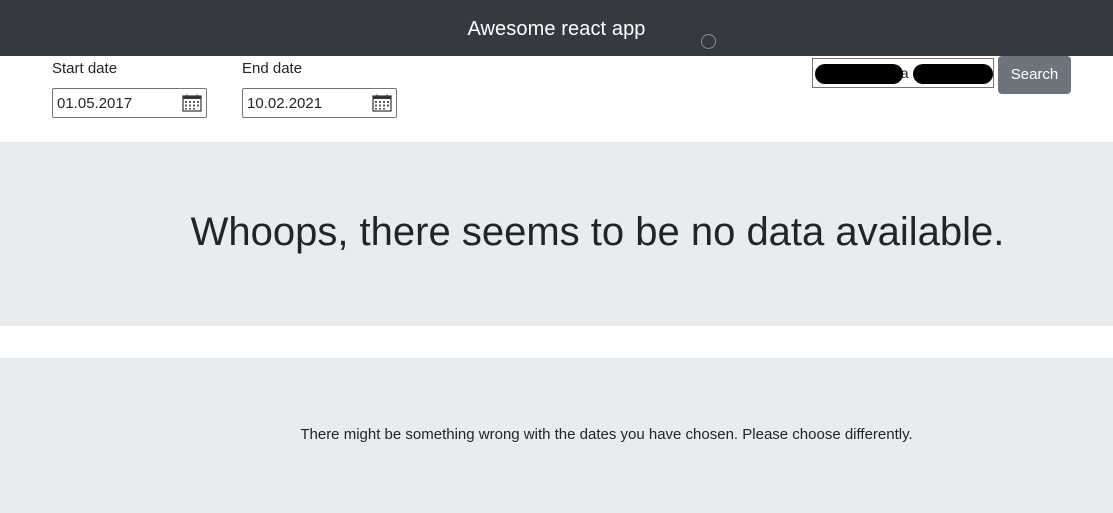 This screenshot has height=513, width=1113. Describe the element at coordinates (85, 68) in the screenshot. I see `start-date-label: Start date` at that location.